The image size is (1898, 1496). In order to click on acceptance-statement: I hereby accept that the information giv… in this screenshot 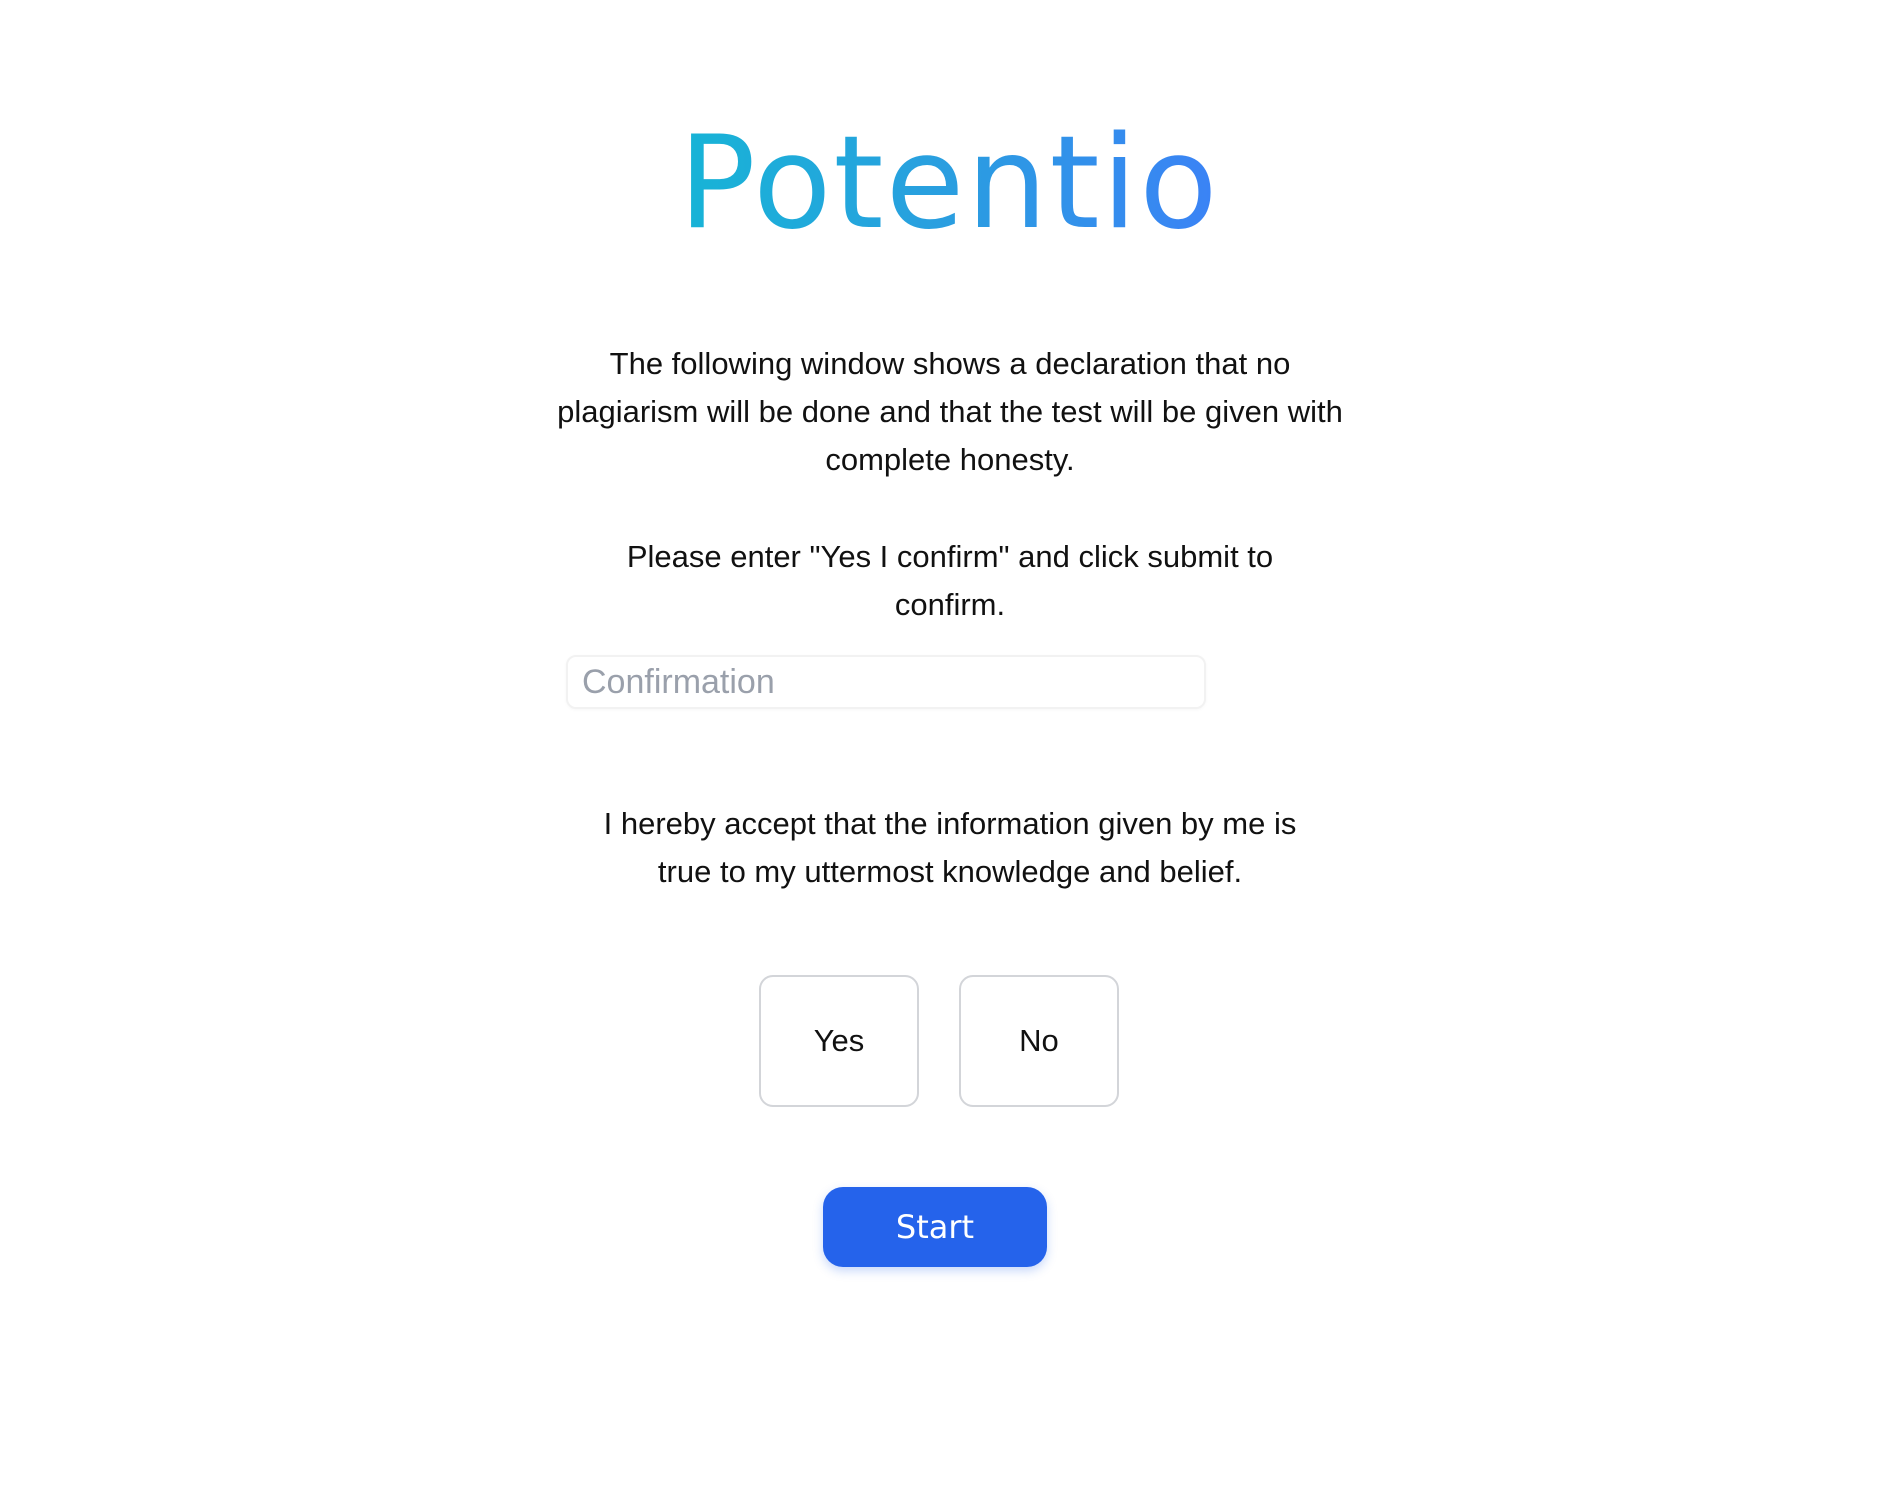, I will do `click(950, 847)`.